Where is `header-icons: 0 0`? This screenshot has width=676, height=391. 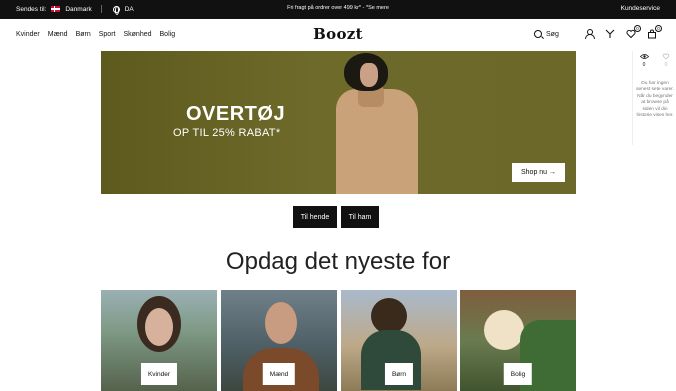 header-icons: 0 0 is located at coordinates (623, 32).